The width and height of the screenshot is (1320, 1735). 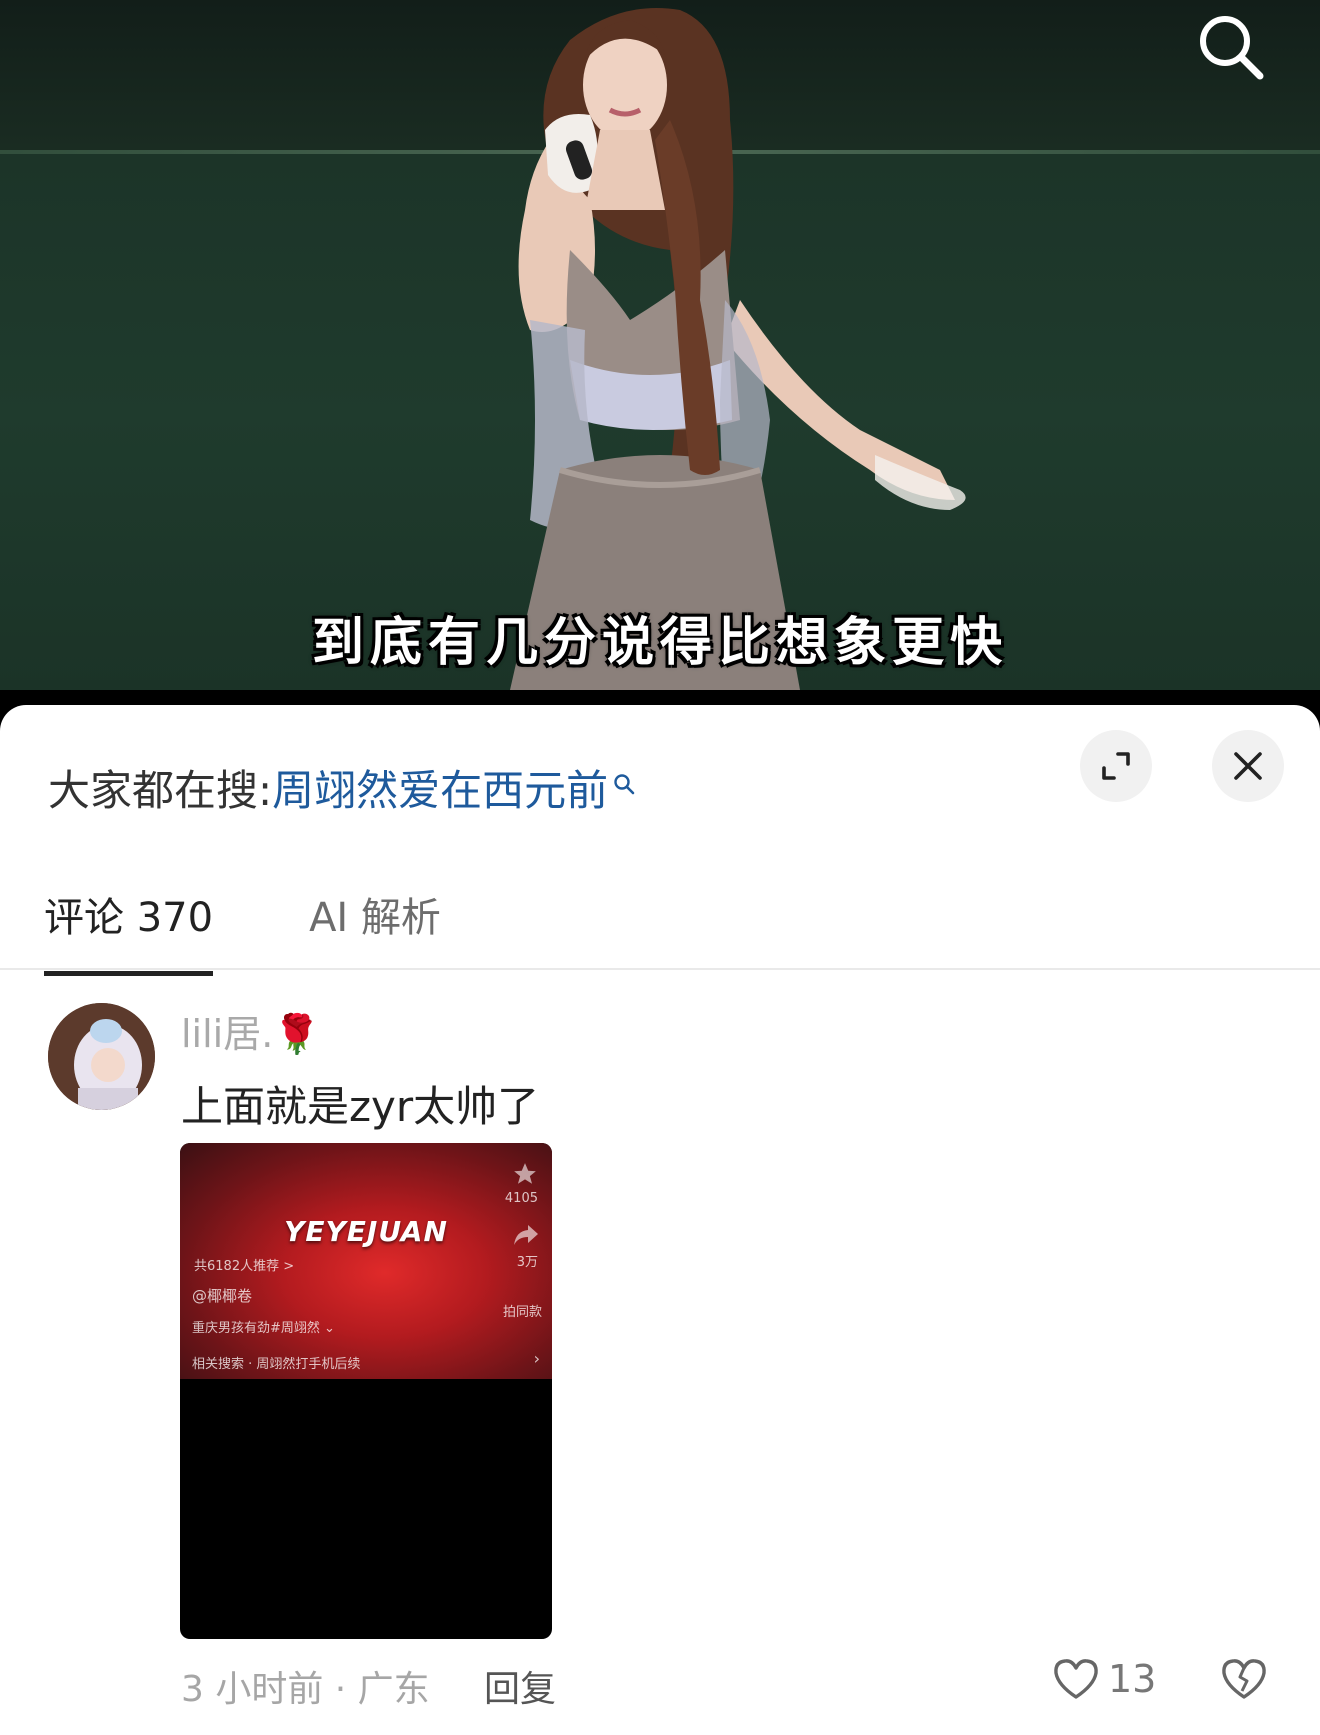 I want to click on reply-button: 回复, so click(x=520, y=1686).